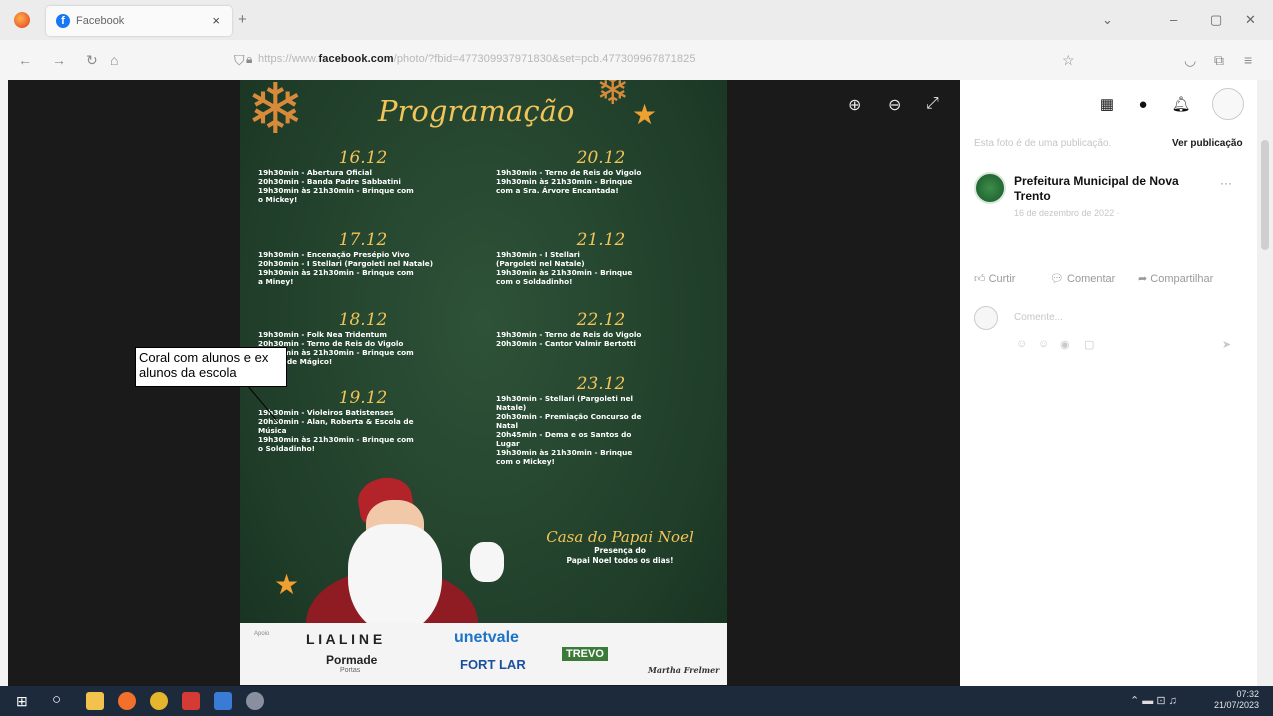  I want to click on url-prefix: https://www., so click(288, 59).